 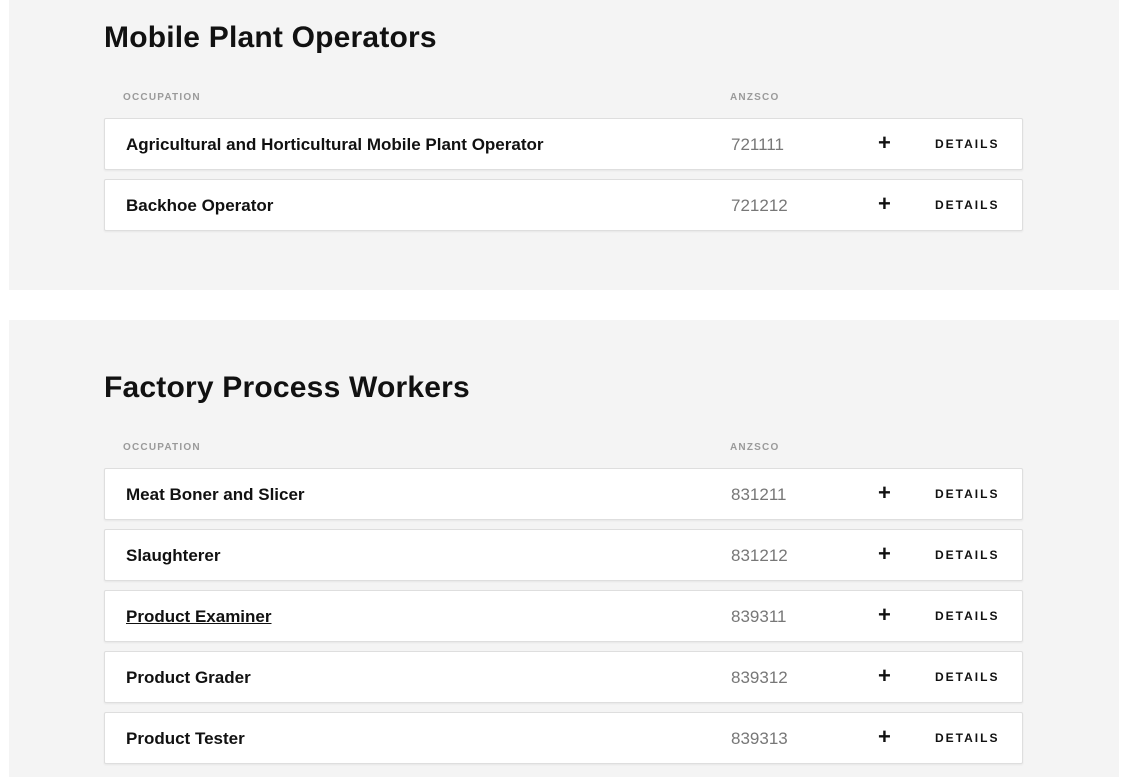 I want to click on section-title: Factory Process Workers, so click(x=287, y=387).